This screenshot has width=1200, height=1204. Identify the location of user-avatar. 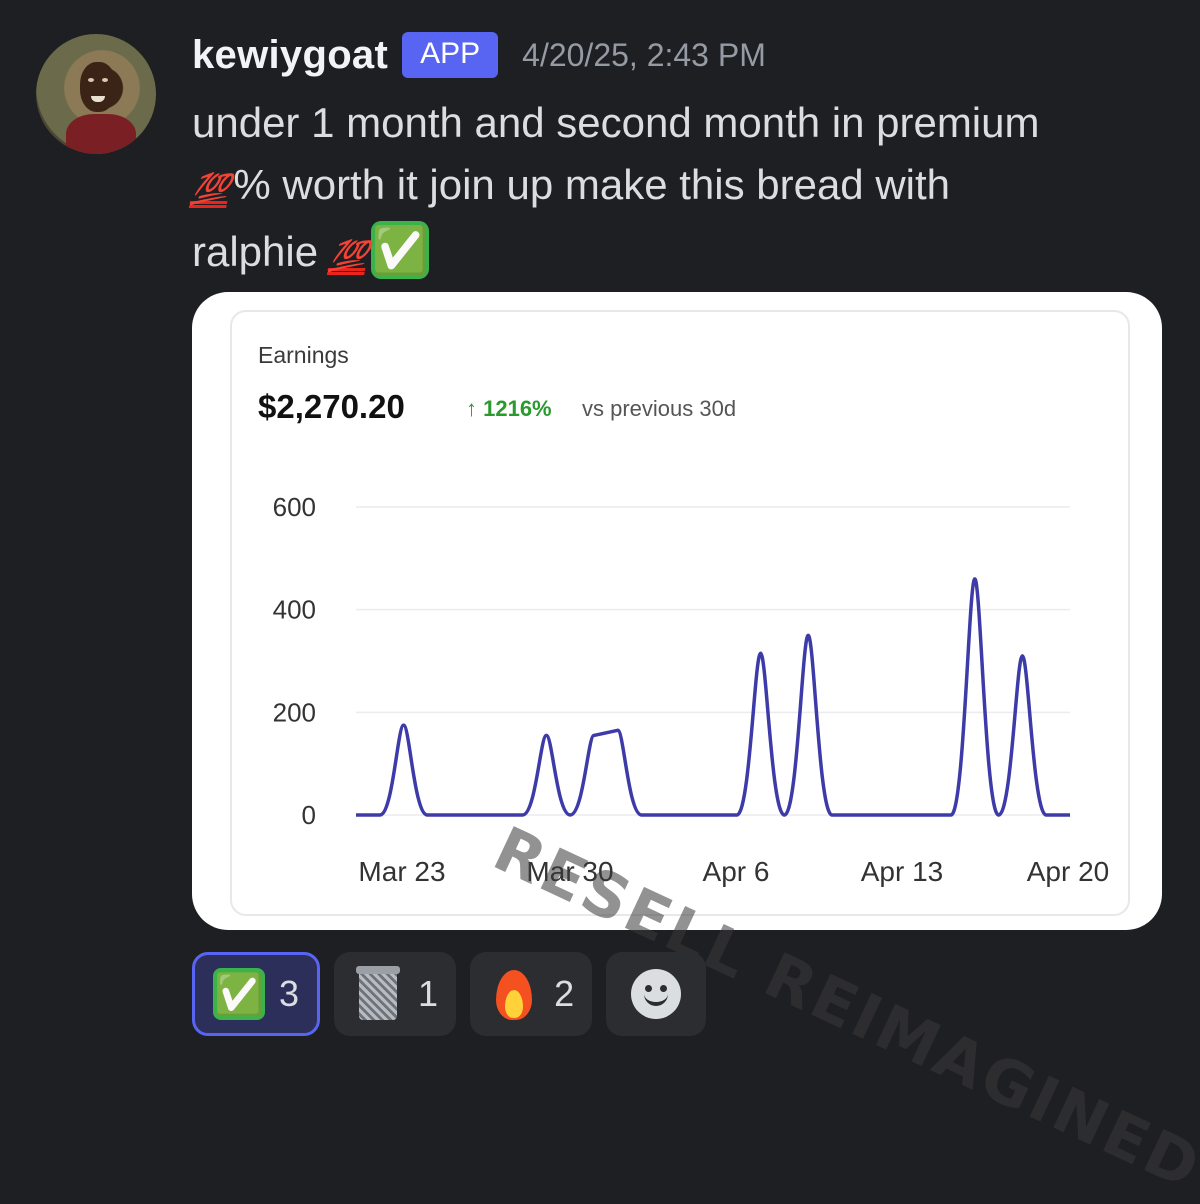
(96, 94).